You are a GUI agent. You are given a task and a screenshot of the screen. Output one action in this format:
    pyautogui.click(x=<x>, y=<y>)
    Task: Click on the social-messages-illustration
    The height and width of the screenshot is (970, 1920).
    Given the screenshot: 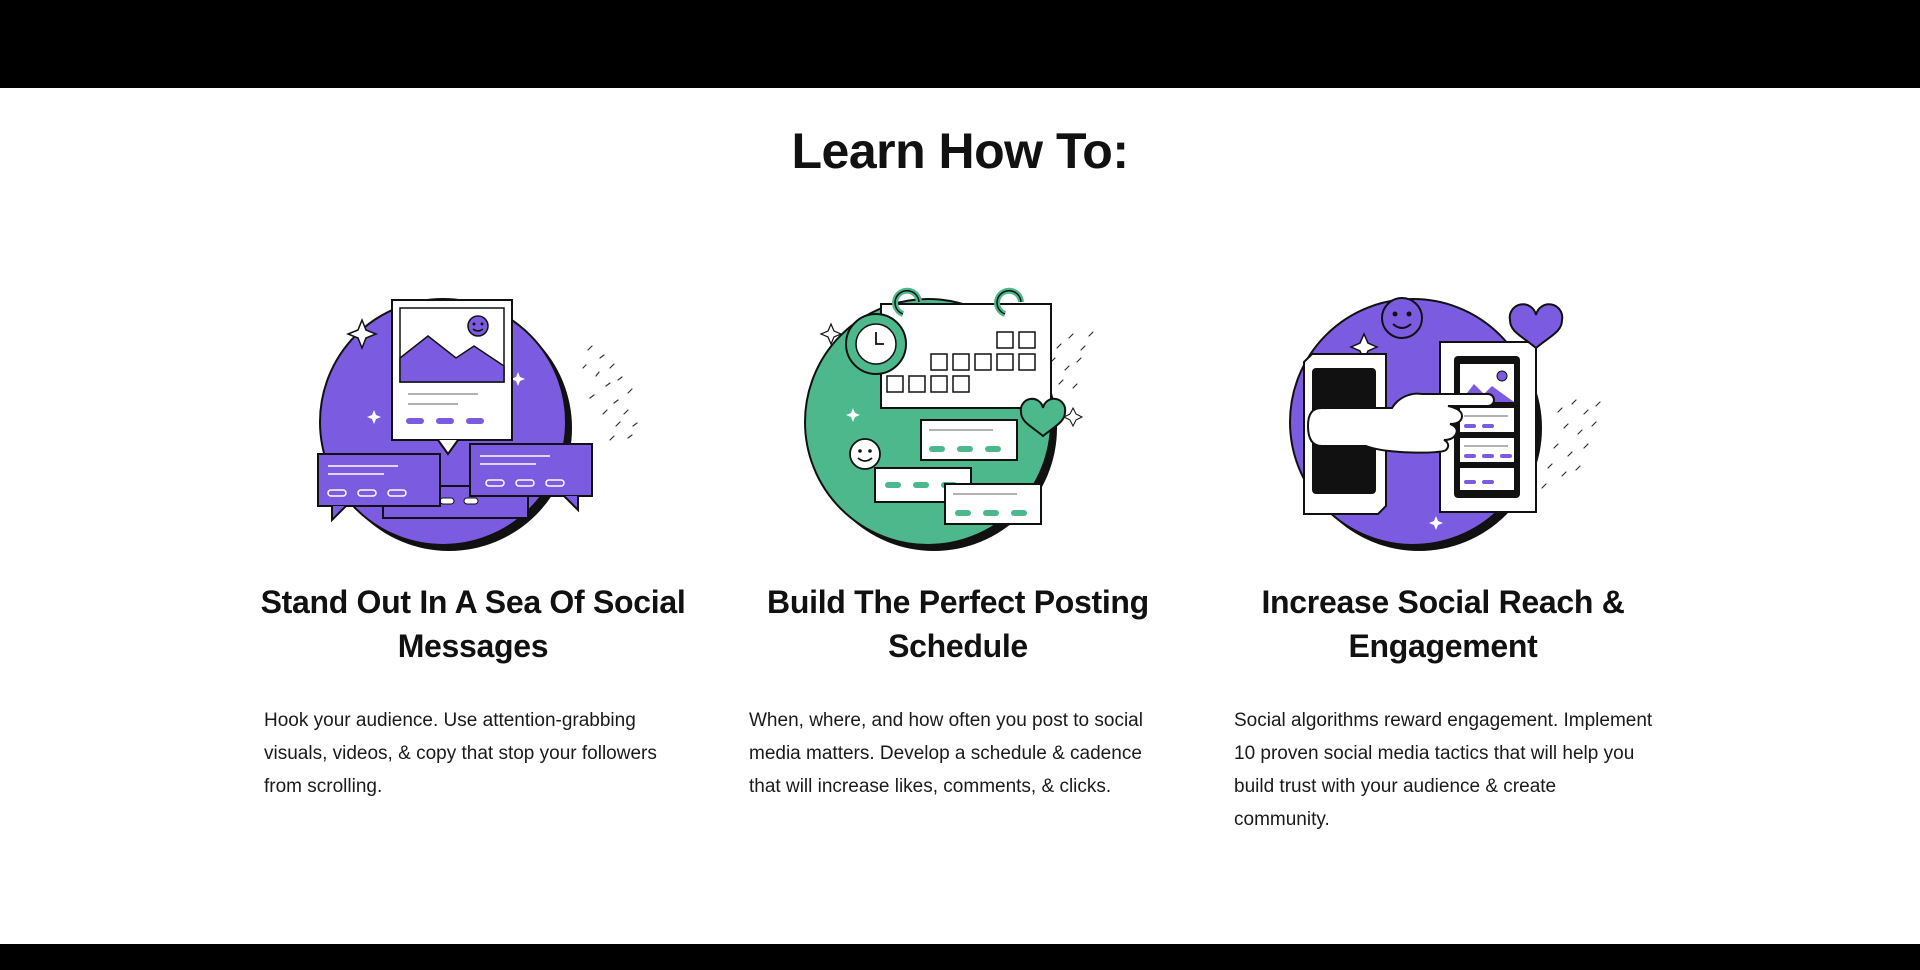 What is the action you would take?
    pyautogui.click(x=473, y=408)
    